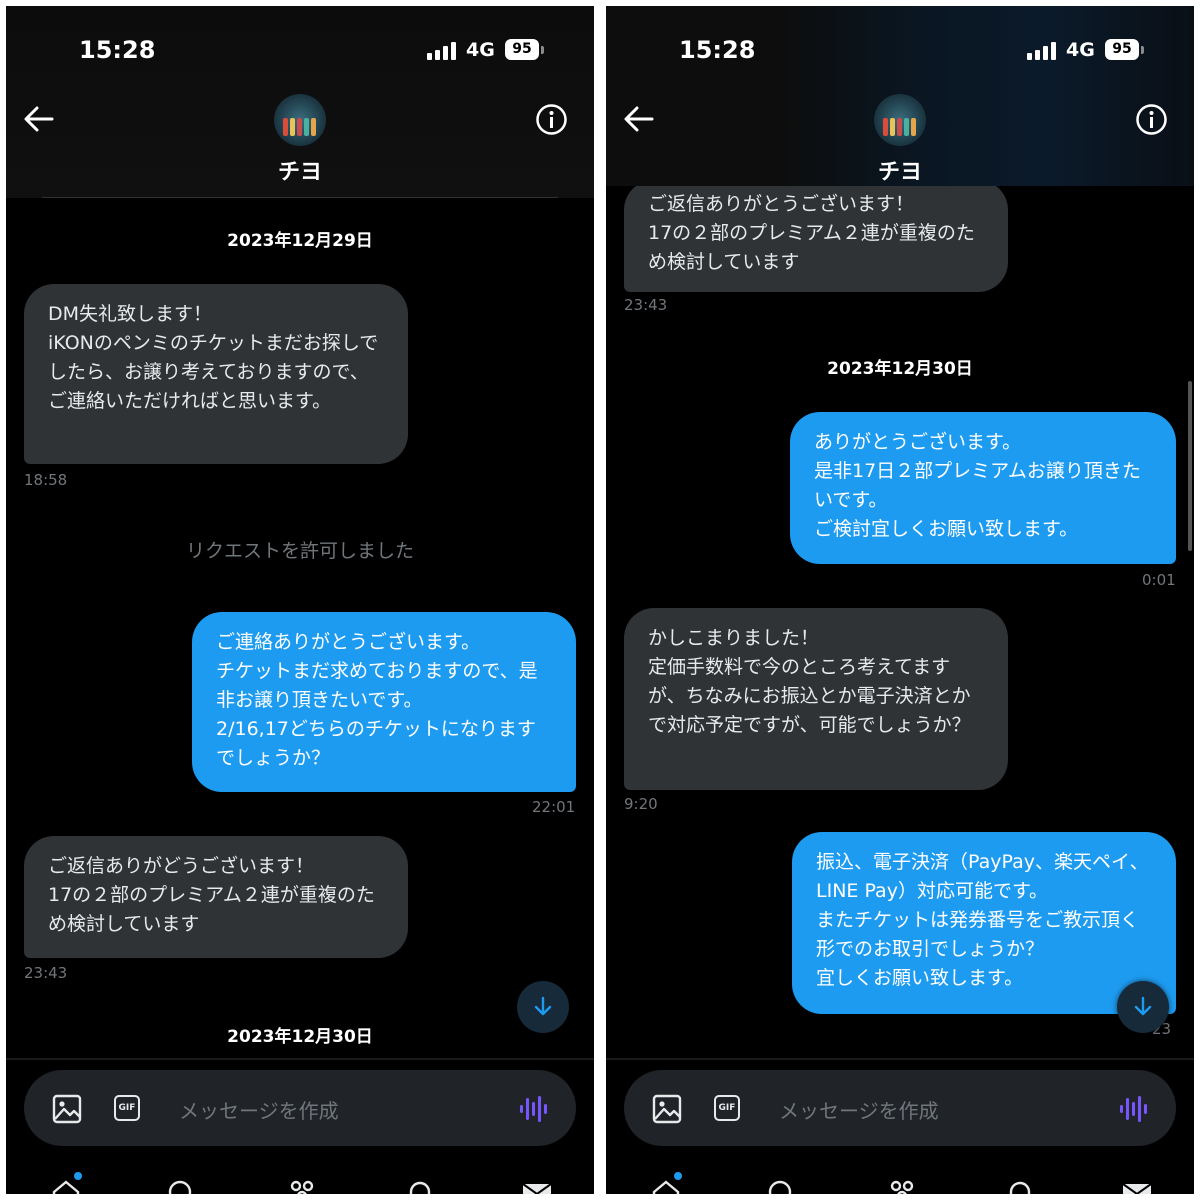 This screenshot has width=1200, height=1200. Describe the element at coordinates (300, 197) in the screenshot. I see `header-divider` at that location.